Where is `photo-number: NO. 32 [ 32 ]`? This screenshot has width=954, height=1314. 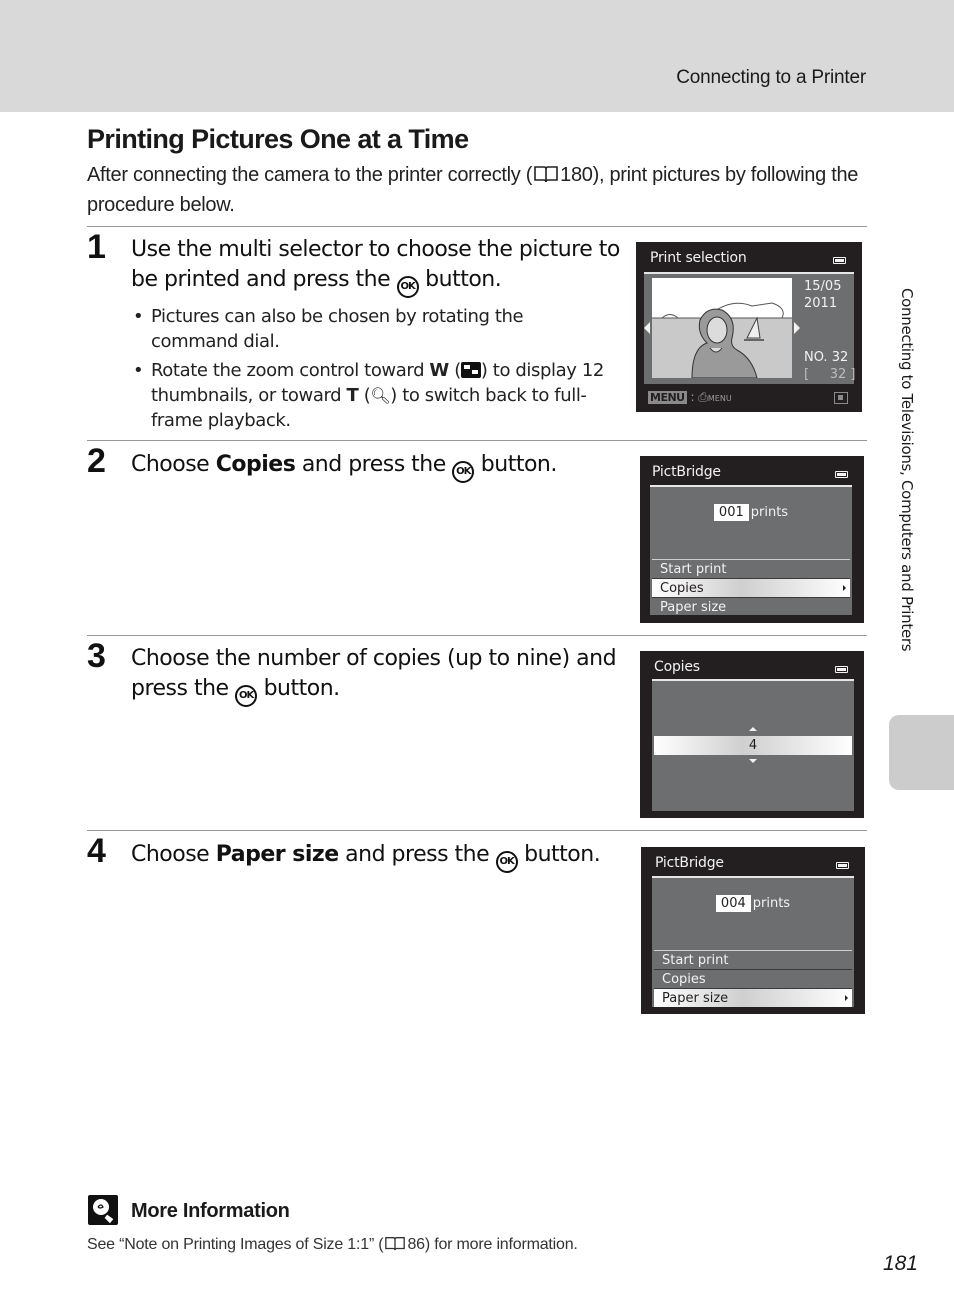
photo-number: NO. 32 [ 32 ] is located at coordinates (829, 366).